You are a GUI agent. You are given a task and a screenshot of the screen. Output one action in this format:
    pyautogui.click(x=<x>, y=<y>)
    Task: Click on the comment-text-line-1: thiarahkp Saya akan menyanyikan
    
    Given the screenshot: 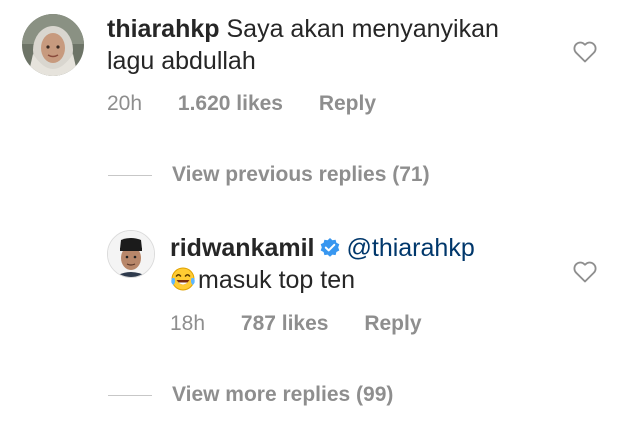 What is the action you would take?
    pyautogui.click(x=303, y=29)
    